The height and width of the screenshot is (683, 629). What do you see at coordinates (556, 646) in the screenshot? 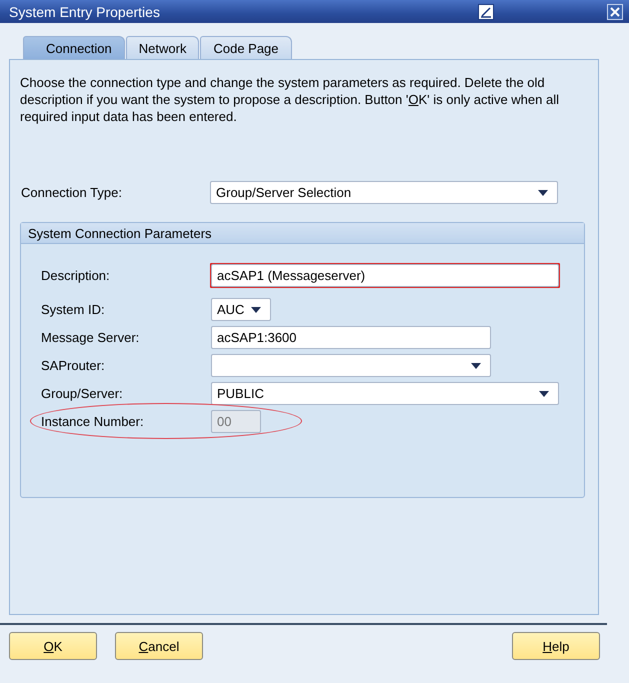
I see `dialog-button: Help` at bounding box center [556, 646].